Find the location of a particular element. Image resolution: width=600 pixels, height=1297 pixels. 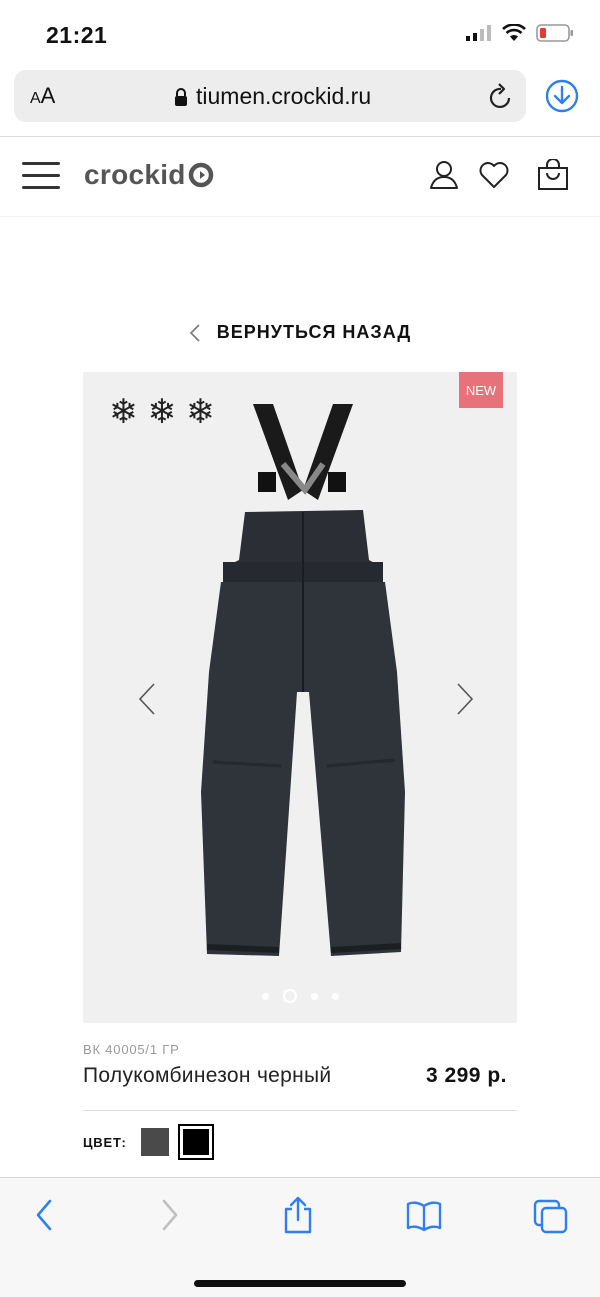

reader-text-size-button: AA is located at coordinates (42, 96).